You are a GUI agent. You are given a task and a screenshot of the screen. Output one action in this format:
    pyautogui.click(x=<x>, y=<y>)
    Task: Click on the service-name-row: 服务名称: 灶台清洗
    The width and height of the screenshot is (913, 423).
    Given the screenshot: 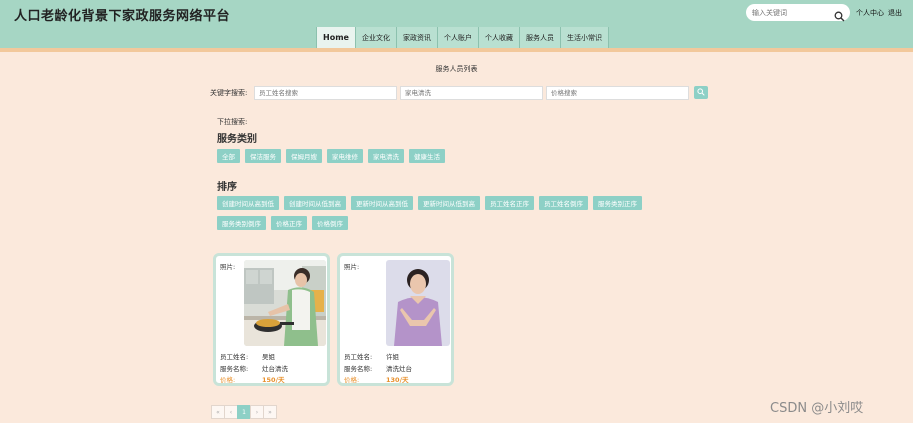 What is the action you would take?
    pyautogui.click(x=254, y=368)
    